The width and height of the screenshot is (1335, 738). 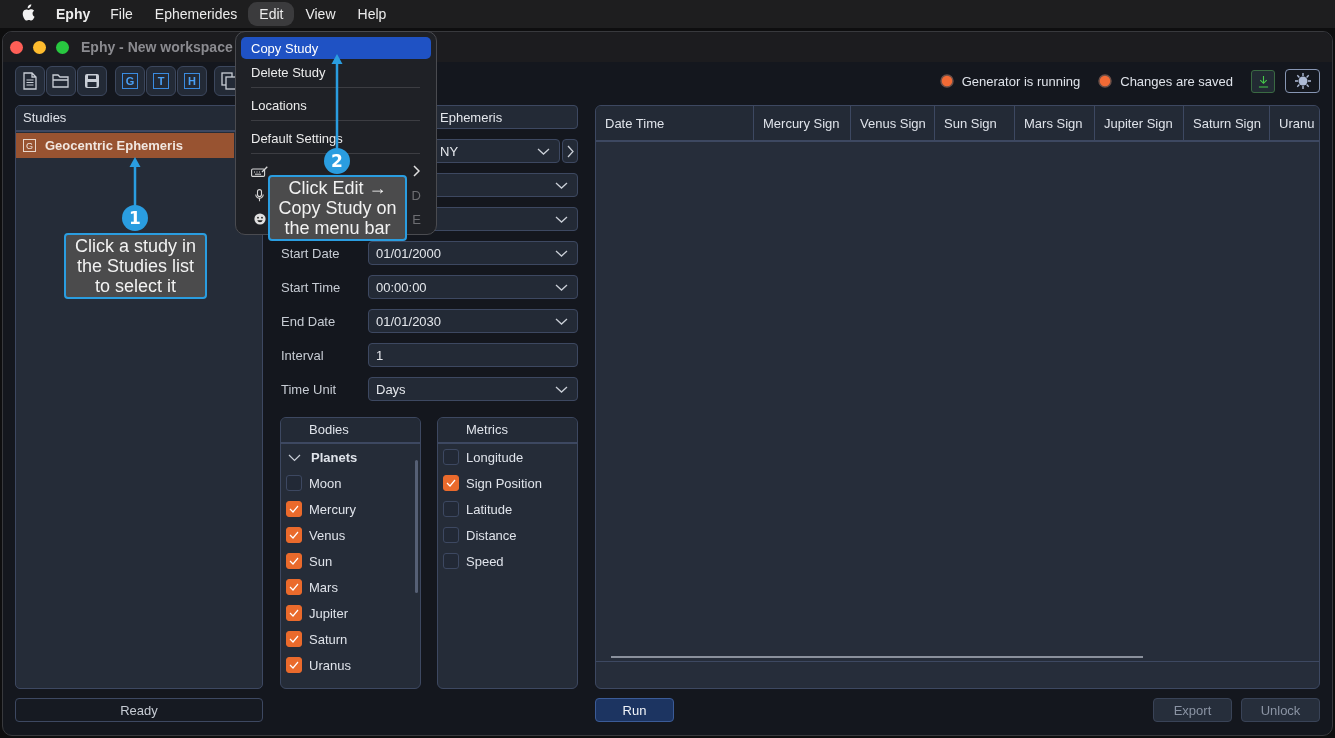 What do you see at coordinates (1227, 123) in the screenshot?
I see `column-header: Saturn Sign` at bounding box center [1227, 123].